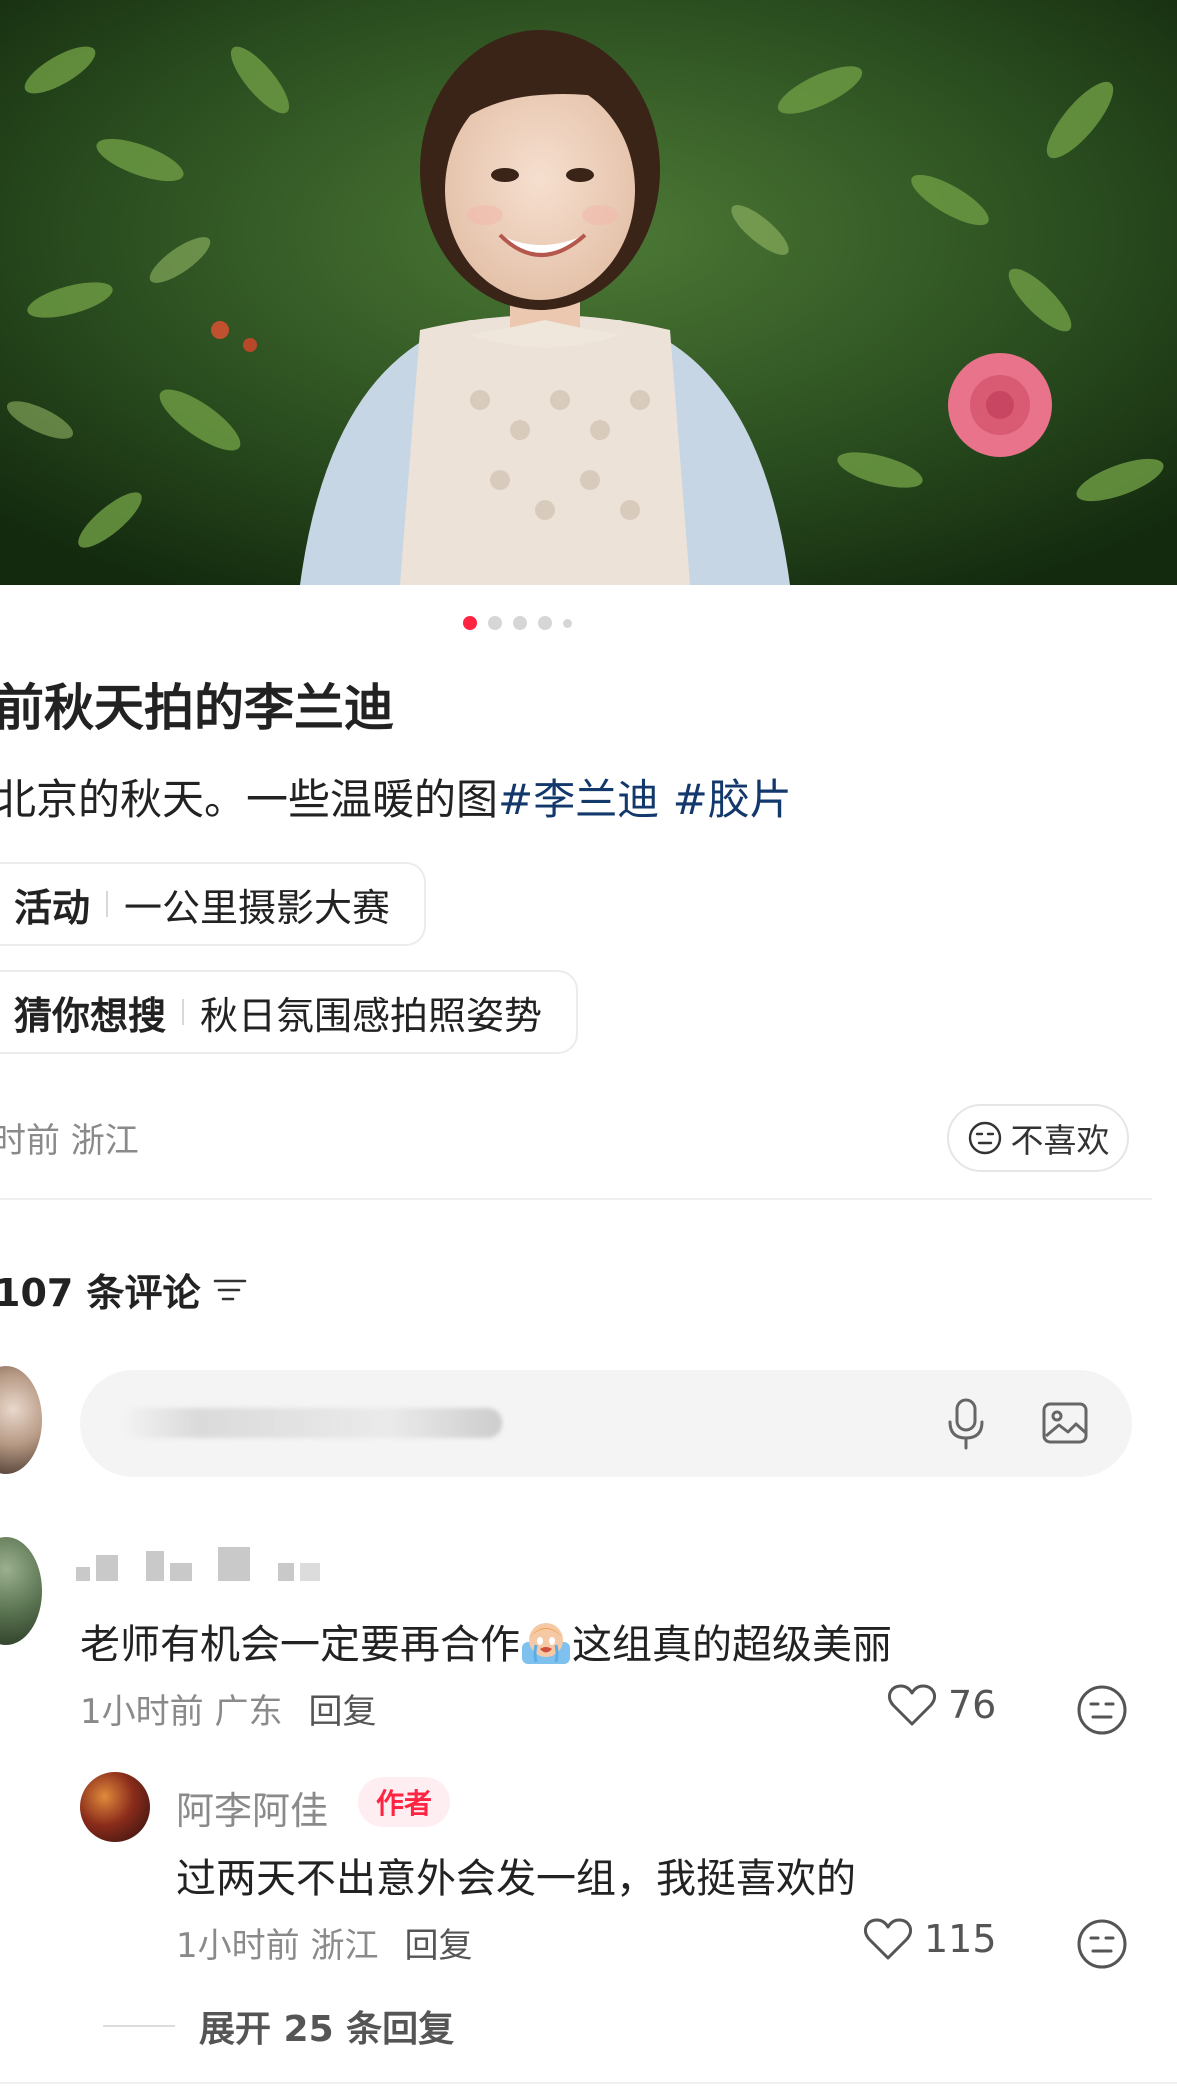 Image resolution: width=1177 pixels, height=2093 pixels. I want to click on post-meta: 时前 浙江, so click(69, 1141).